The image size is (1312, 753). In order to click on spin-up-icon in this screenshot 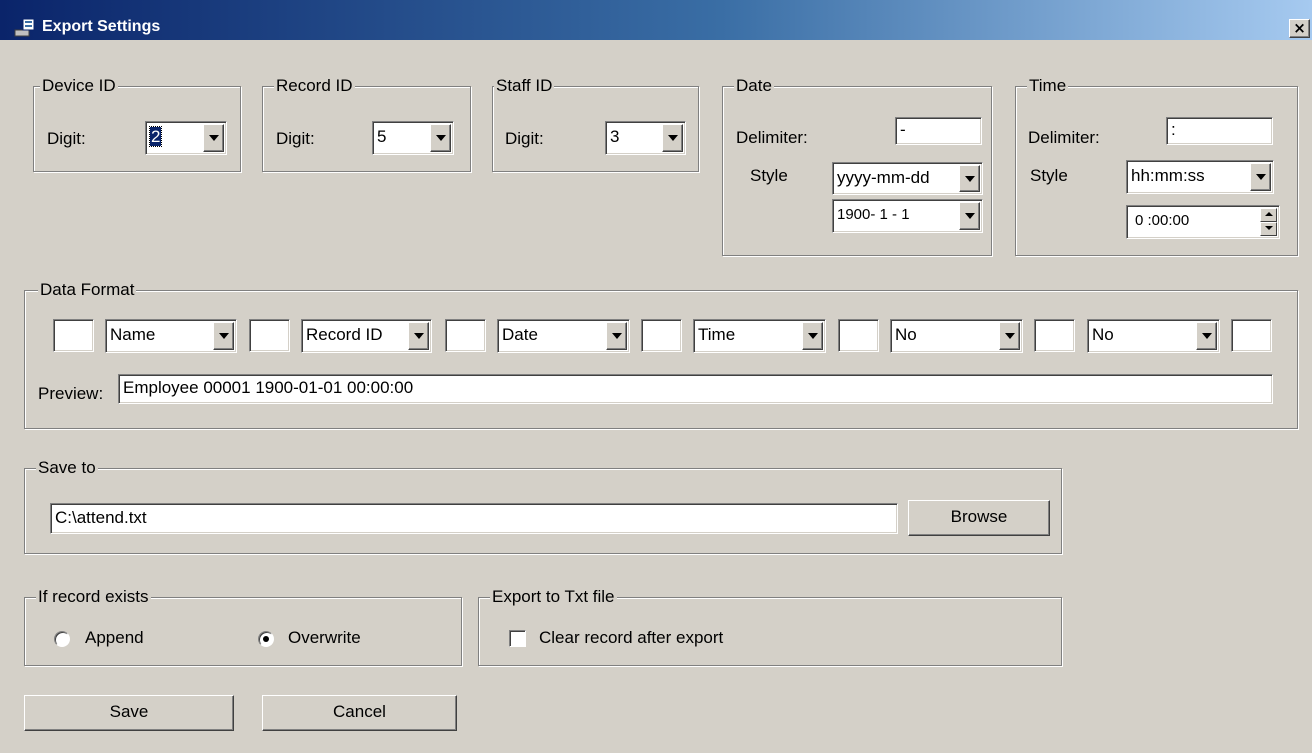, I will do `click(1268, 215)`.